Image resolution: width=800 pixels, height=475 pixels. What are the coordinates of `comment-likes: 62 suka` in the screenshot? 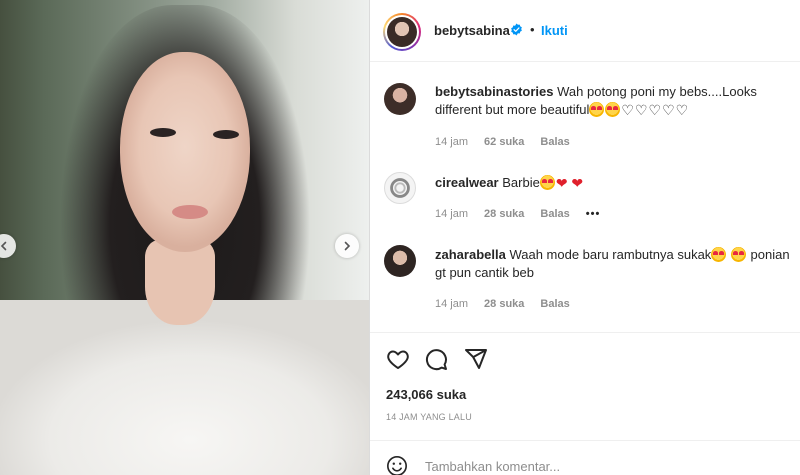 It's located at (504, 142).